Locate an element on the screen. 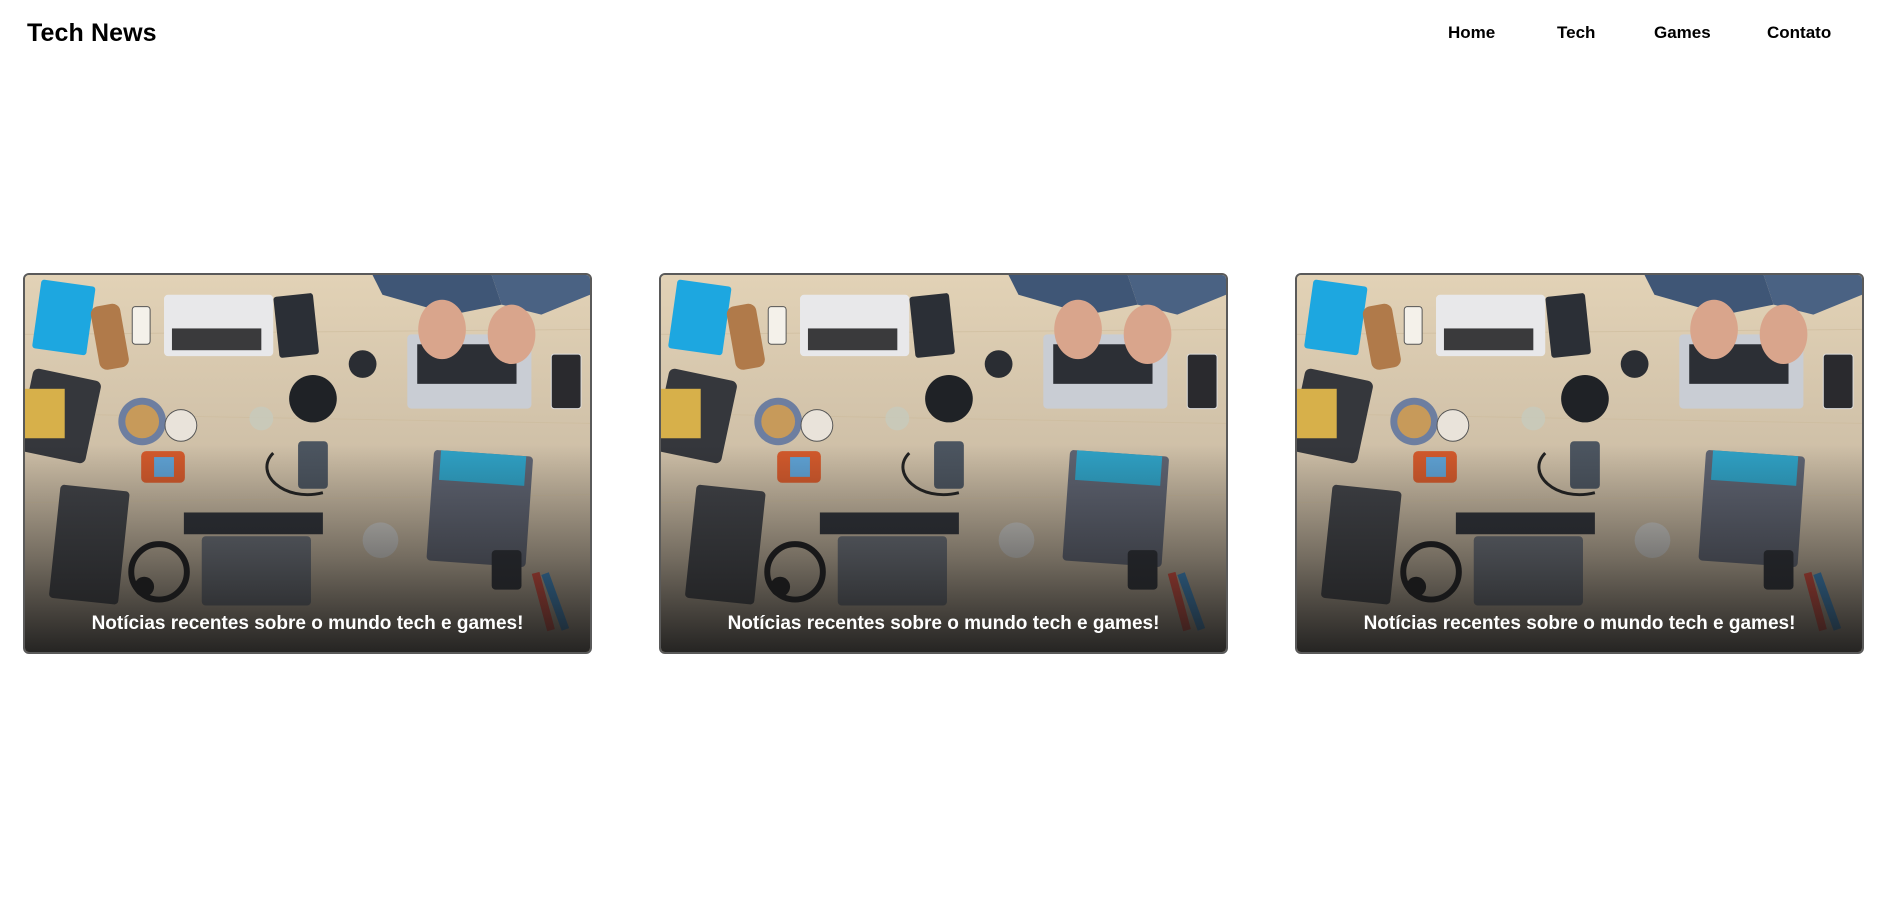 The height and width of the screenshot is (923, 1882). nav-link-home: Home is located at coordinates (1471, 33).